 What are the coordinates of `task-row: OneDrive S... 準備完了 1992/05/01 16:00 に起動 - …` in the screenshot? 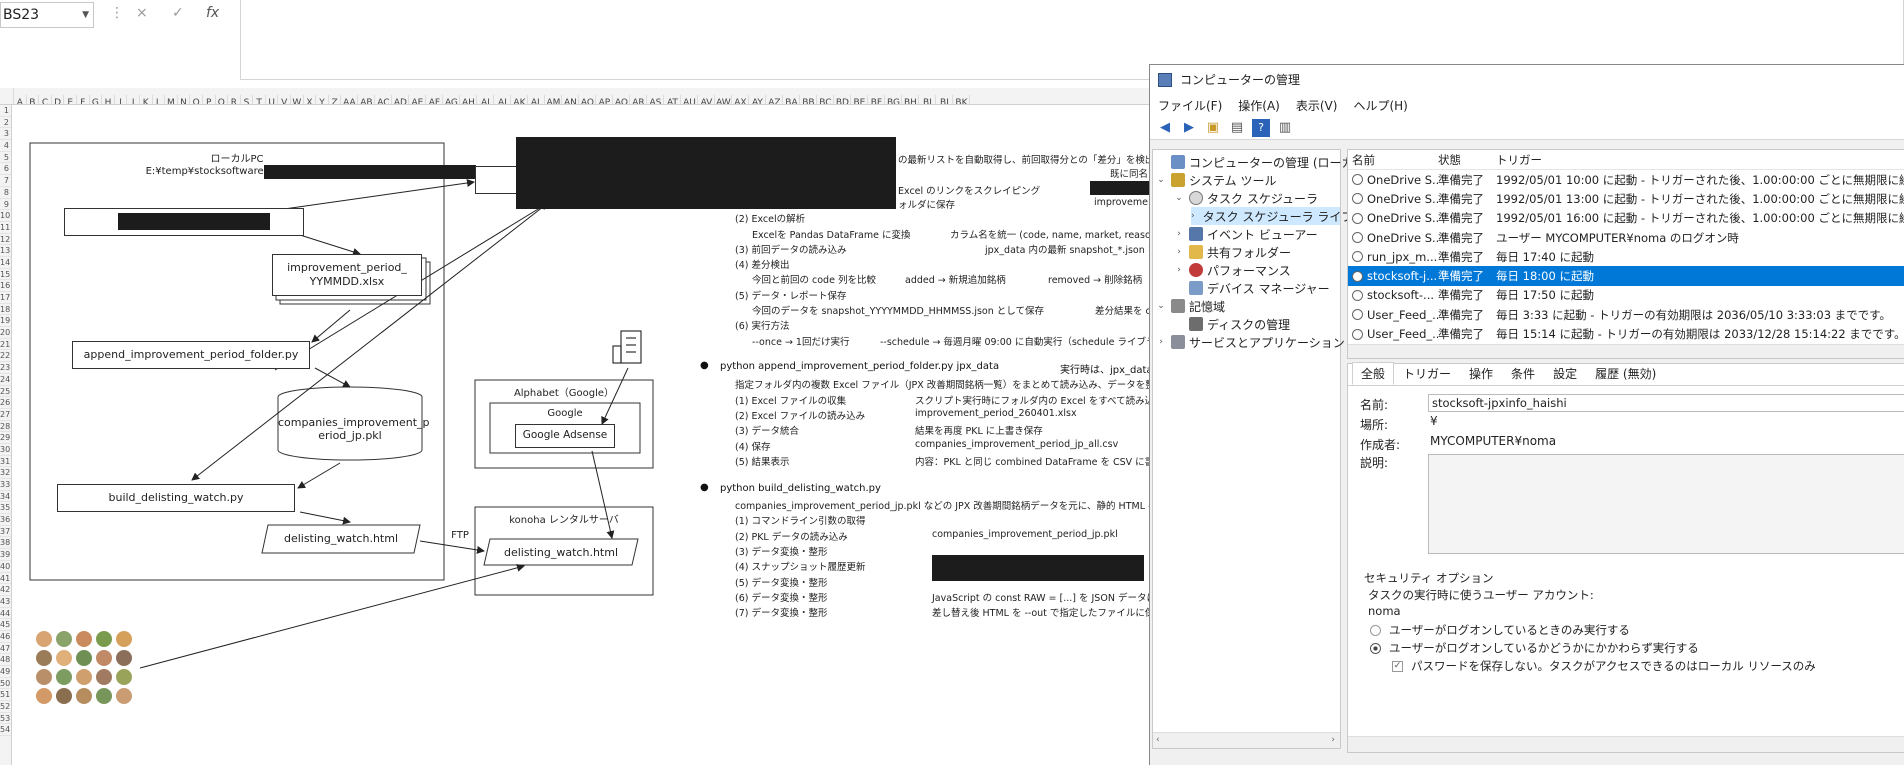 It's located at (1626, 218).